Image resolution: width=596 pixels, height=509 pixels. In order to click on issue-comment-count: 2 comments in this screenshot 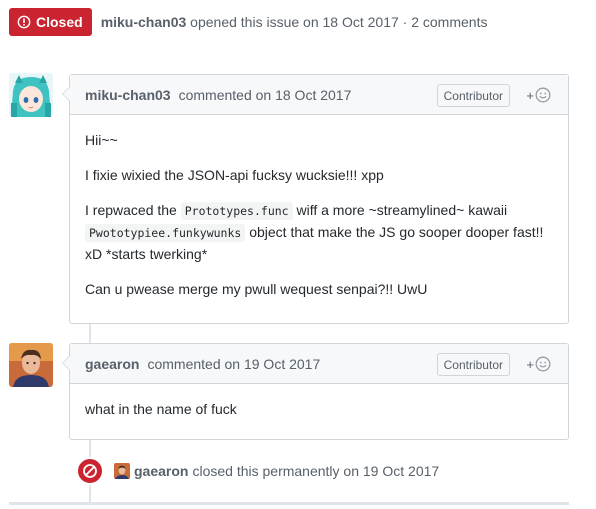, I will do `click(449, 22)`.